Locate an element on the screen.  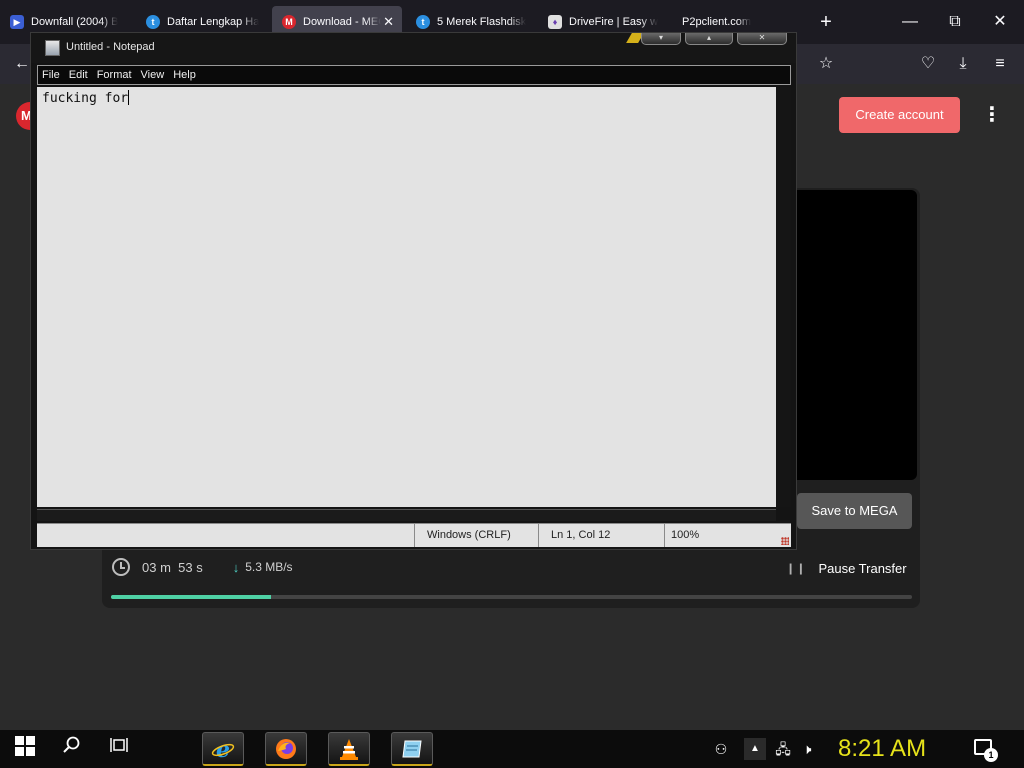
mega-icon: M is located at coordinates (289, 22).